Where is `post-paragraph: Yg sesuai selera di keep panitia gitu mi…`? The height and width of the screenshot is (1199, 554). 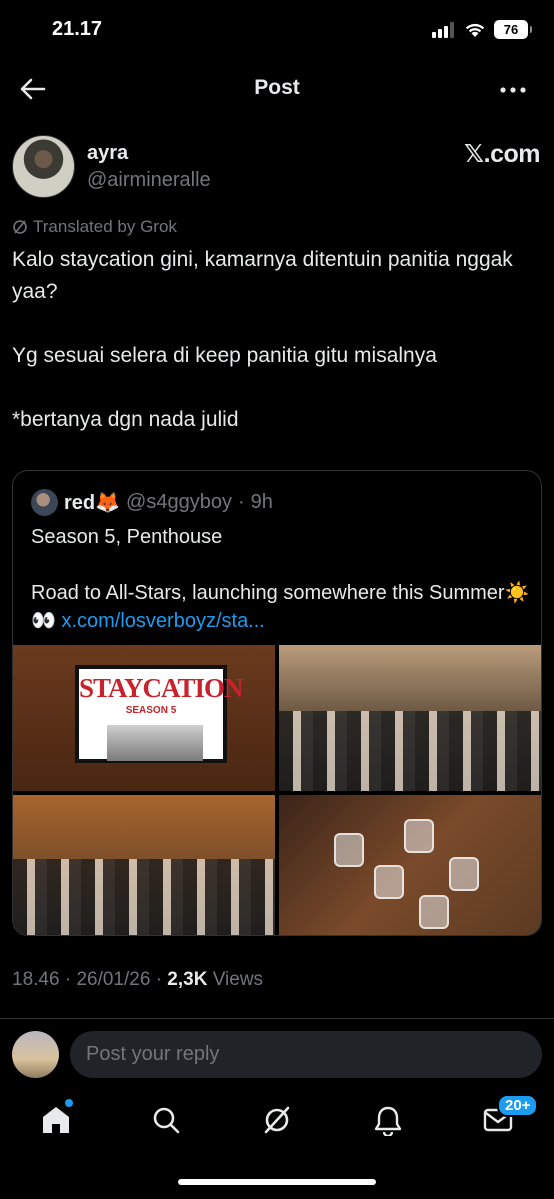 post-paragraph: Yg sesuai selera di keep panitia gitu mi… is located at coordinates (224, 355).